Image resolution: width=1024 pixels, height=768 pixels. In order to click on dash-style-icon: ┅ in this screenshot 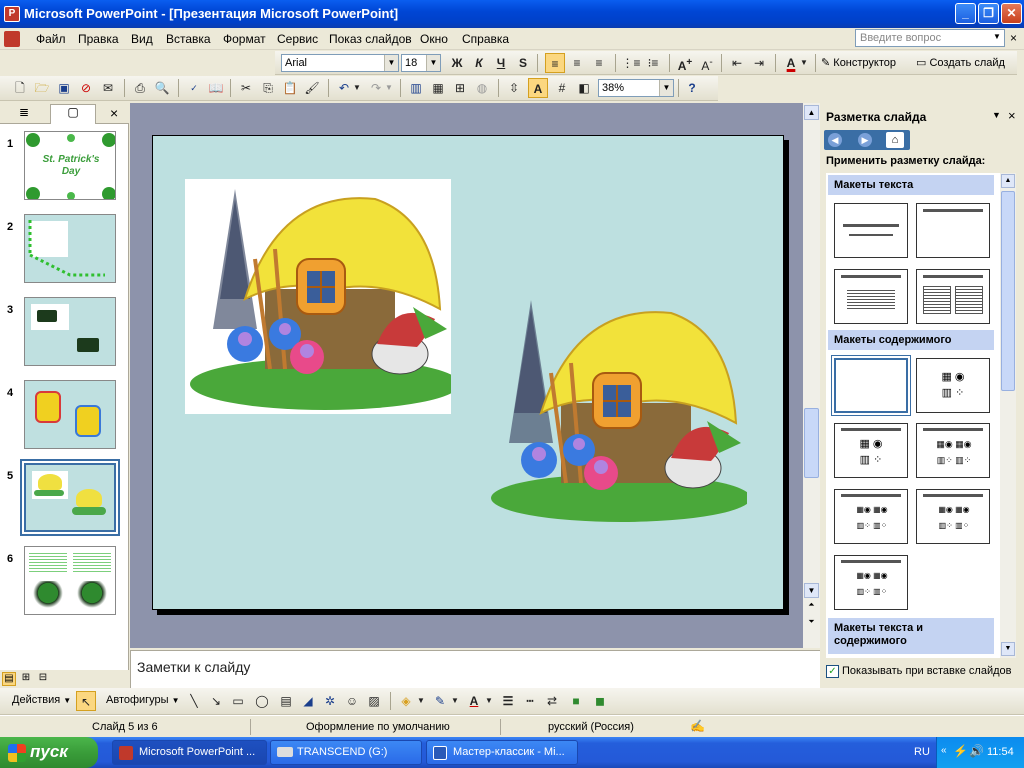, I will do `click(530, 701)`.